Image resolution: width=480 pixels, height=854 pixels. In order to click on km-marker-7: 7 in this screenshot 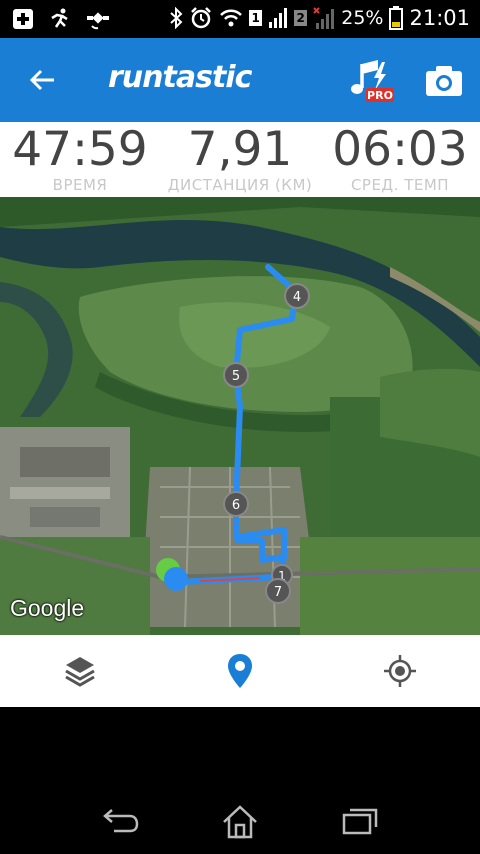, I will do `click(278, 591)`.